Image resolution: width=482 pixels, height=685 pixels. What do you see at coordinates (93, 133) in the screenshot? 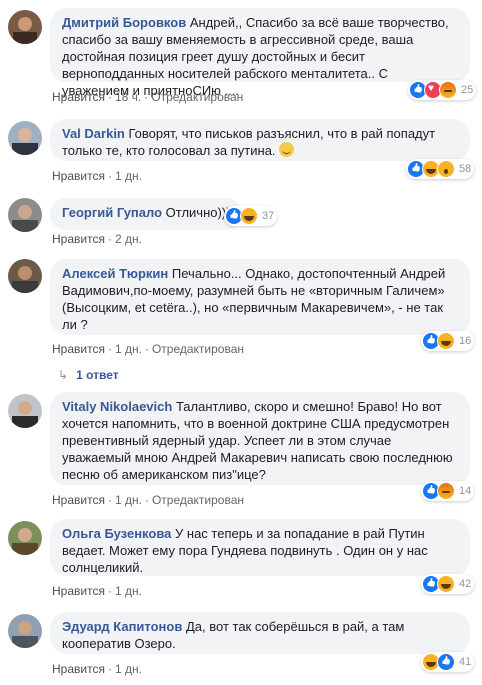
I see `comment-author: Val Darkin` at bounding box center [93, 133].